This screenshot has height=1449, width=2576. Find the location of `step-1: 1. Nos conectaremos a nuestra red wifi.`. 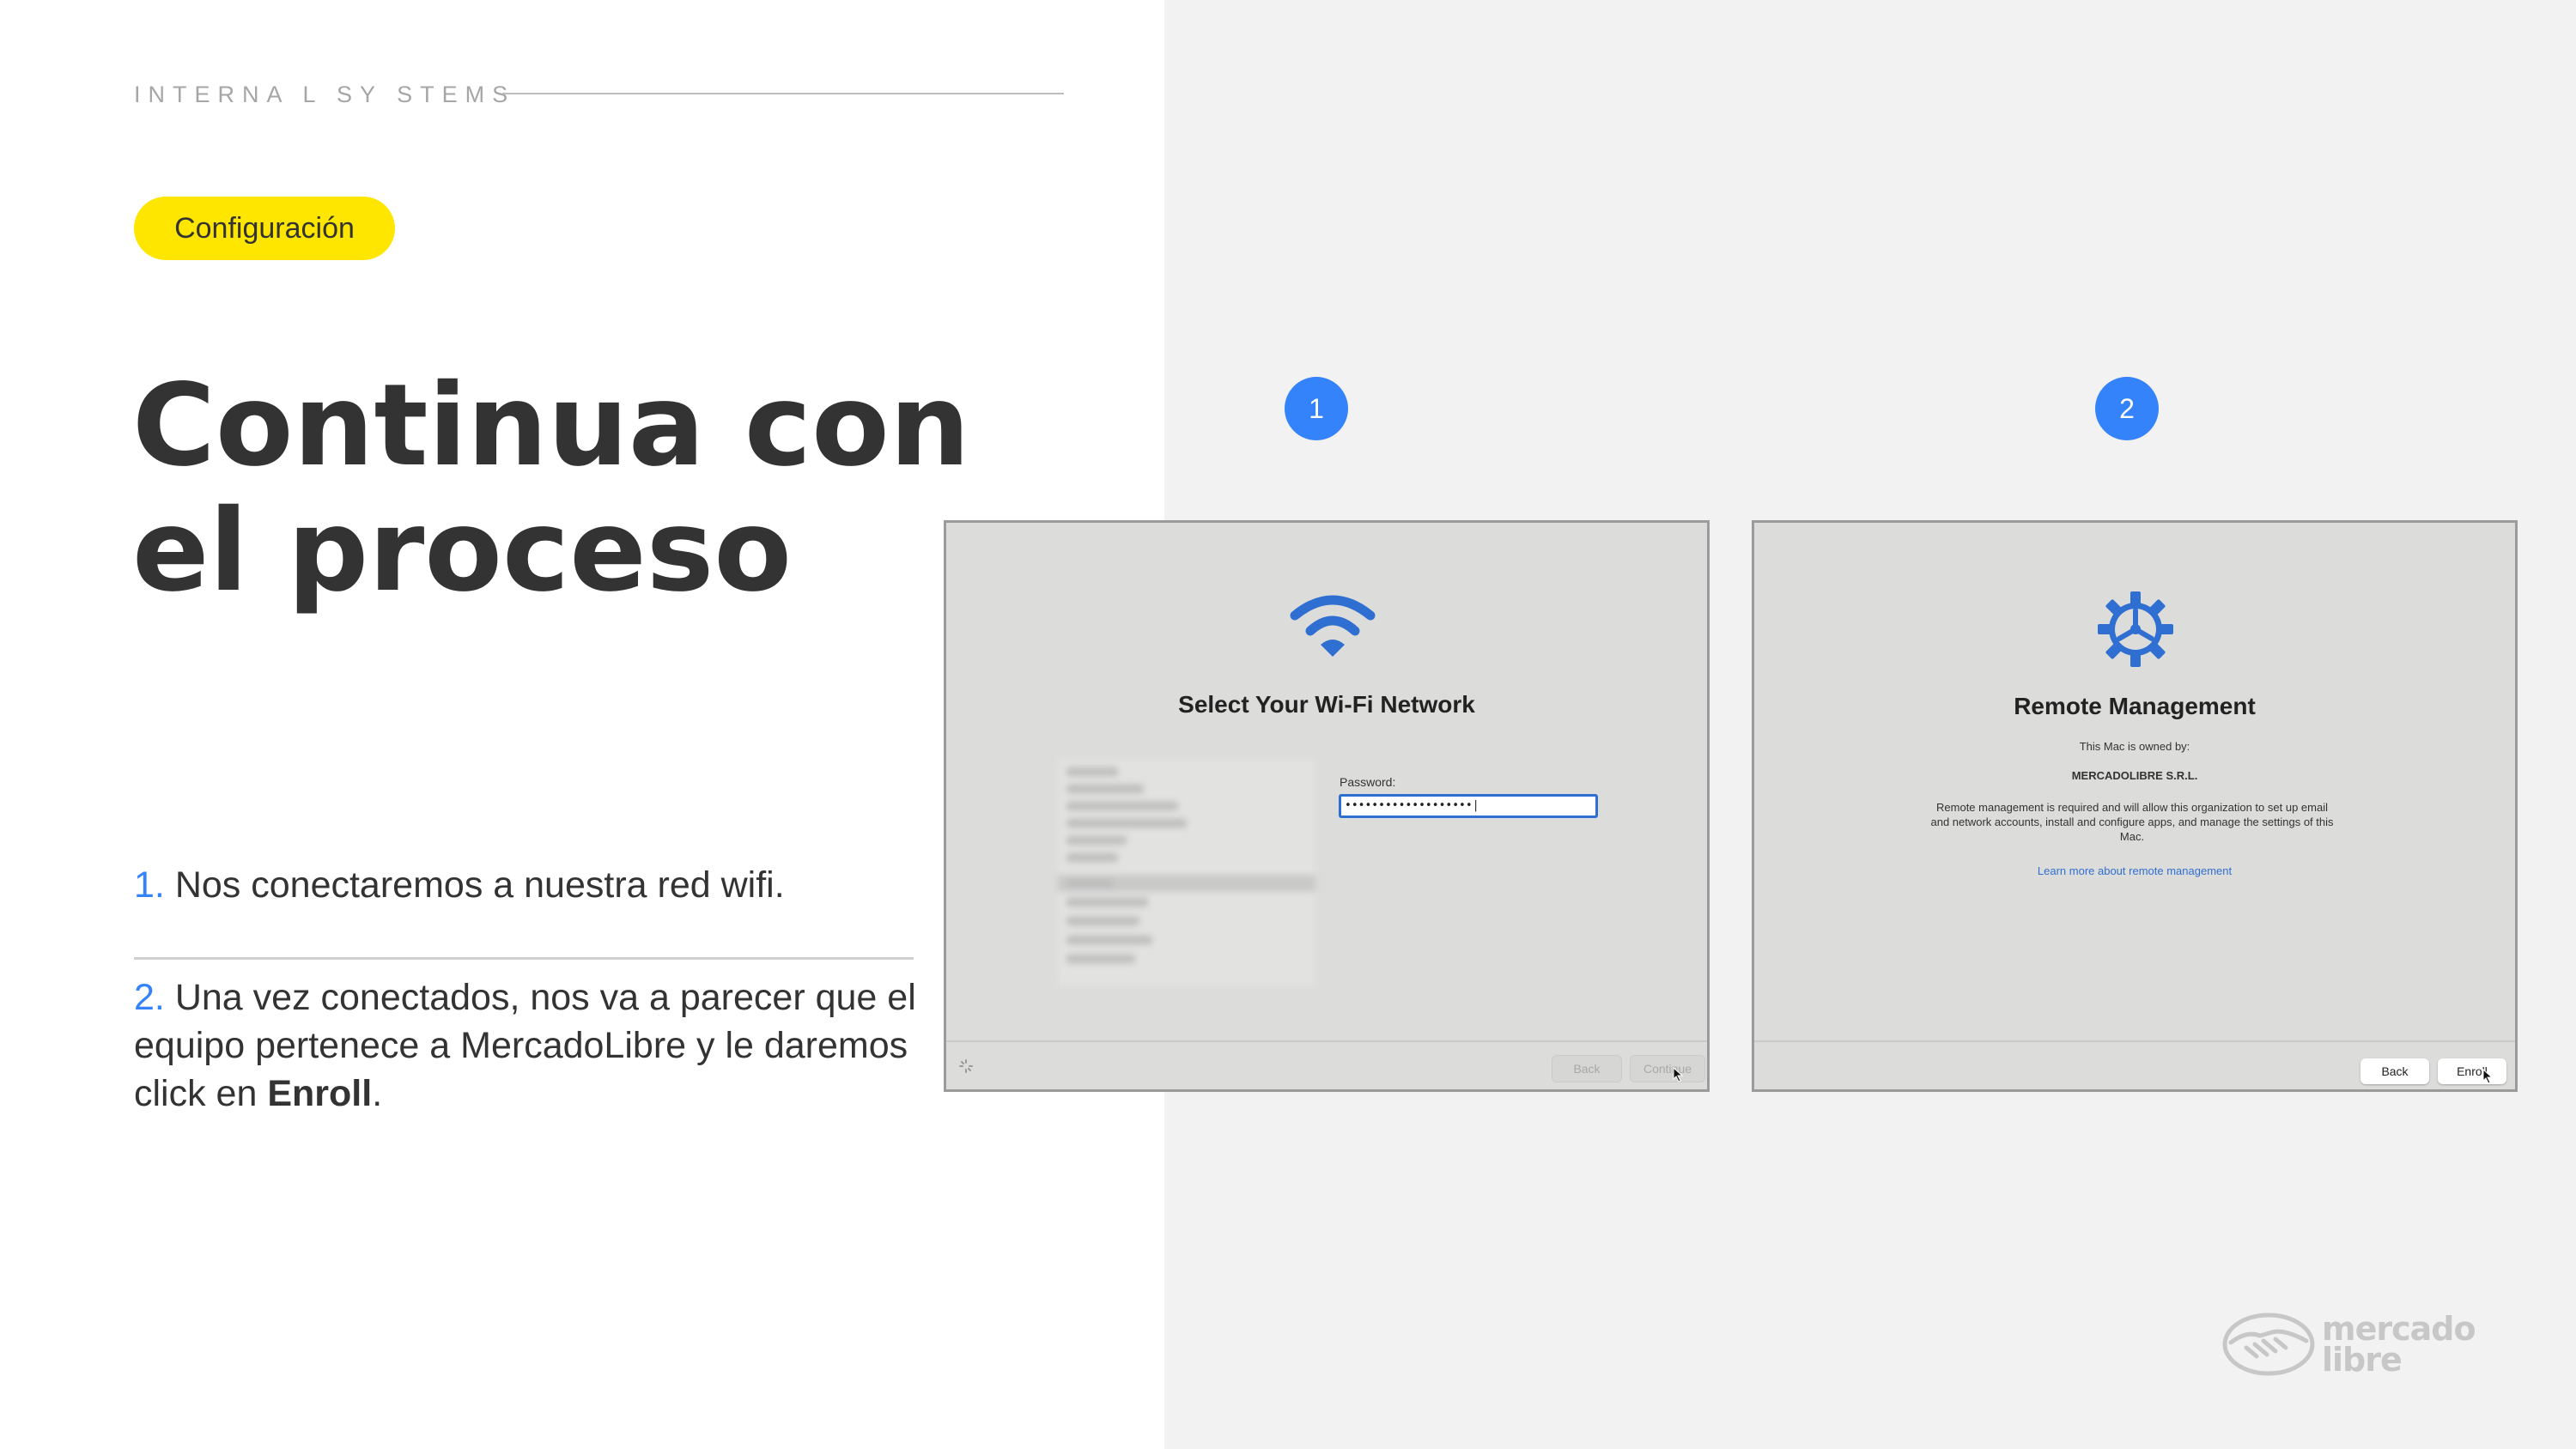

step-1: 1. Nos conectaremos a nuestra red wifi. is located at coordinates (529, 885).